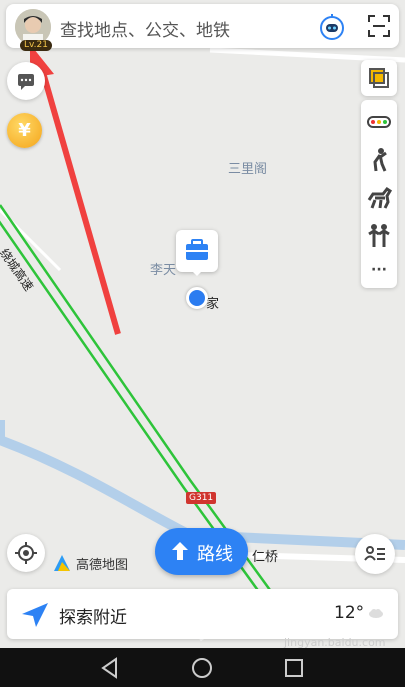 This screenshot has height=687, width=405. I want to click on map-label-bridge: 仁桥, so click(265, 557).